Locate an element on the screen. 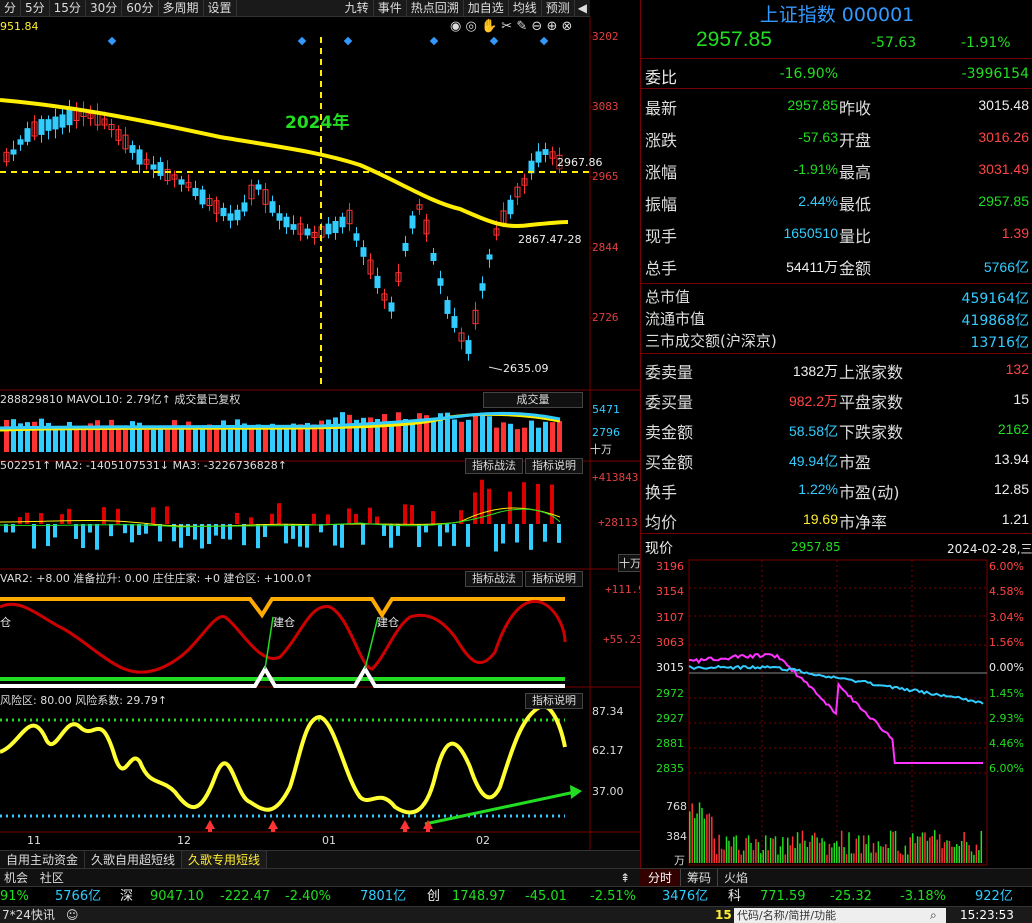  ticker-amount: 922亿 is located at coordinates (994, 896).